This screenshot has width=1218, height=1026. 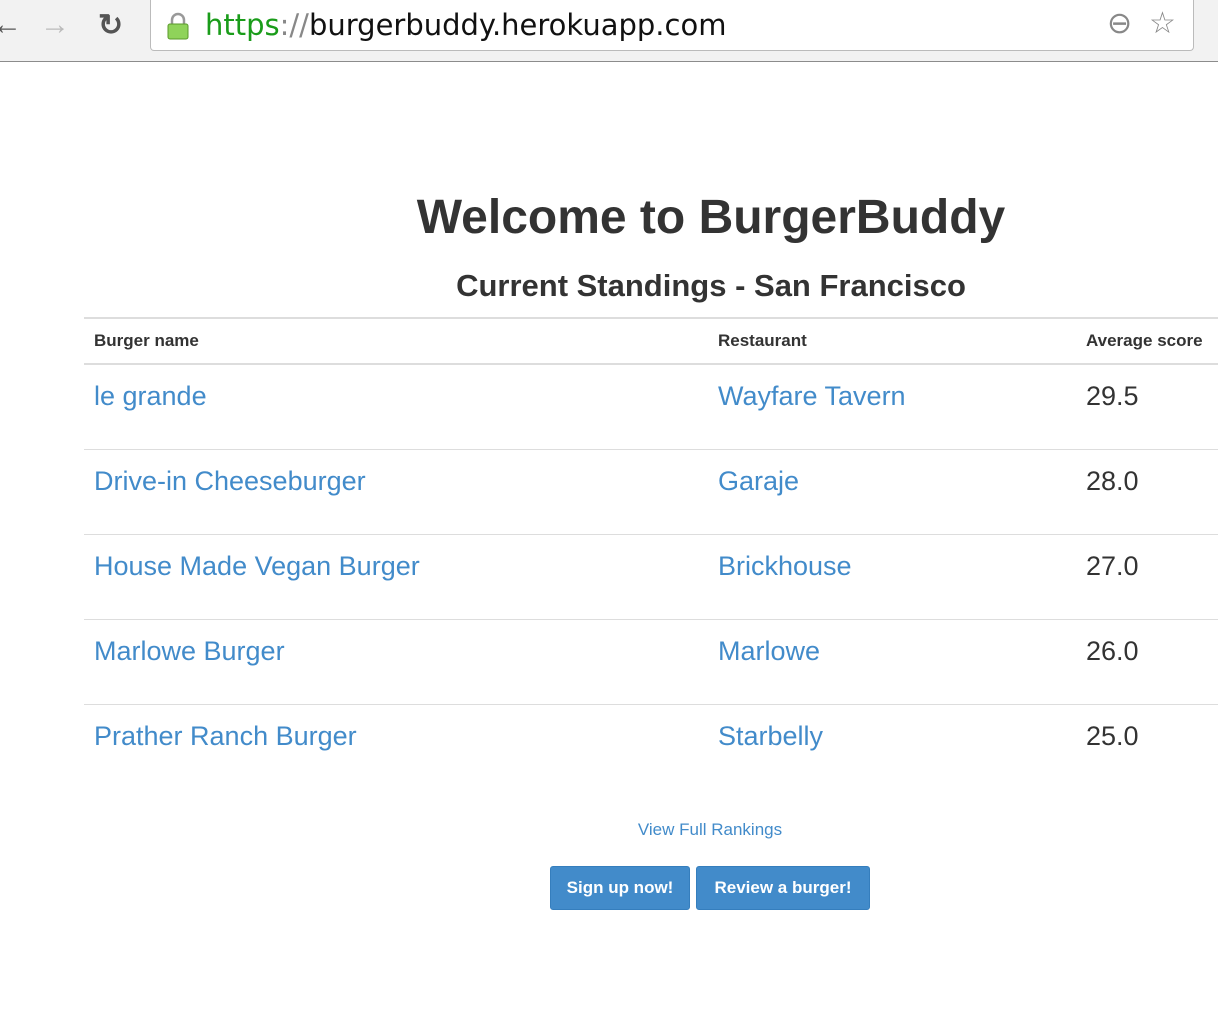 I want to click on table-row: House Made Vegan Burger Brickhouse 27.0, so click(x=651, y=577).